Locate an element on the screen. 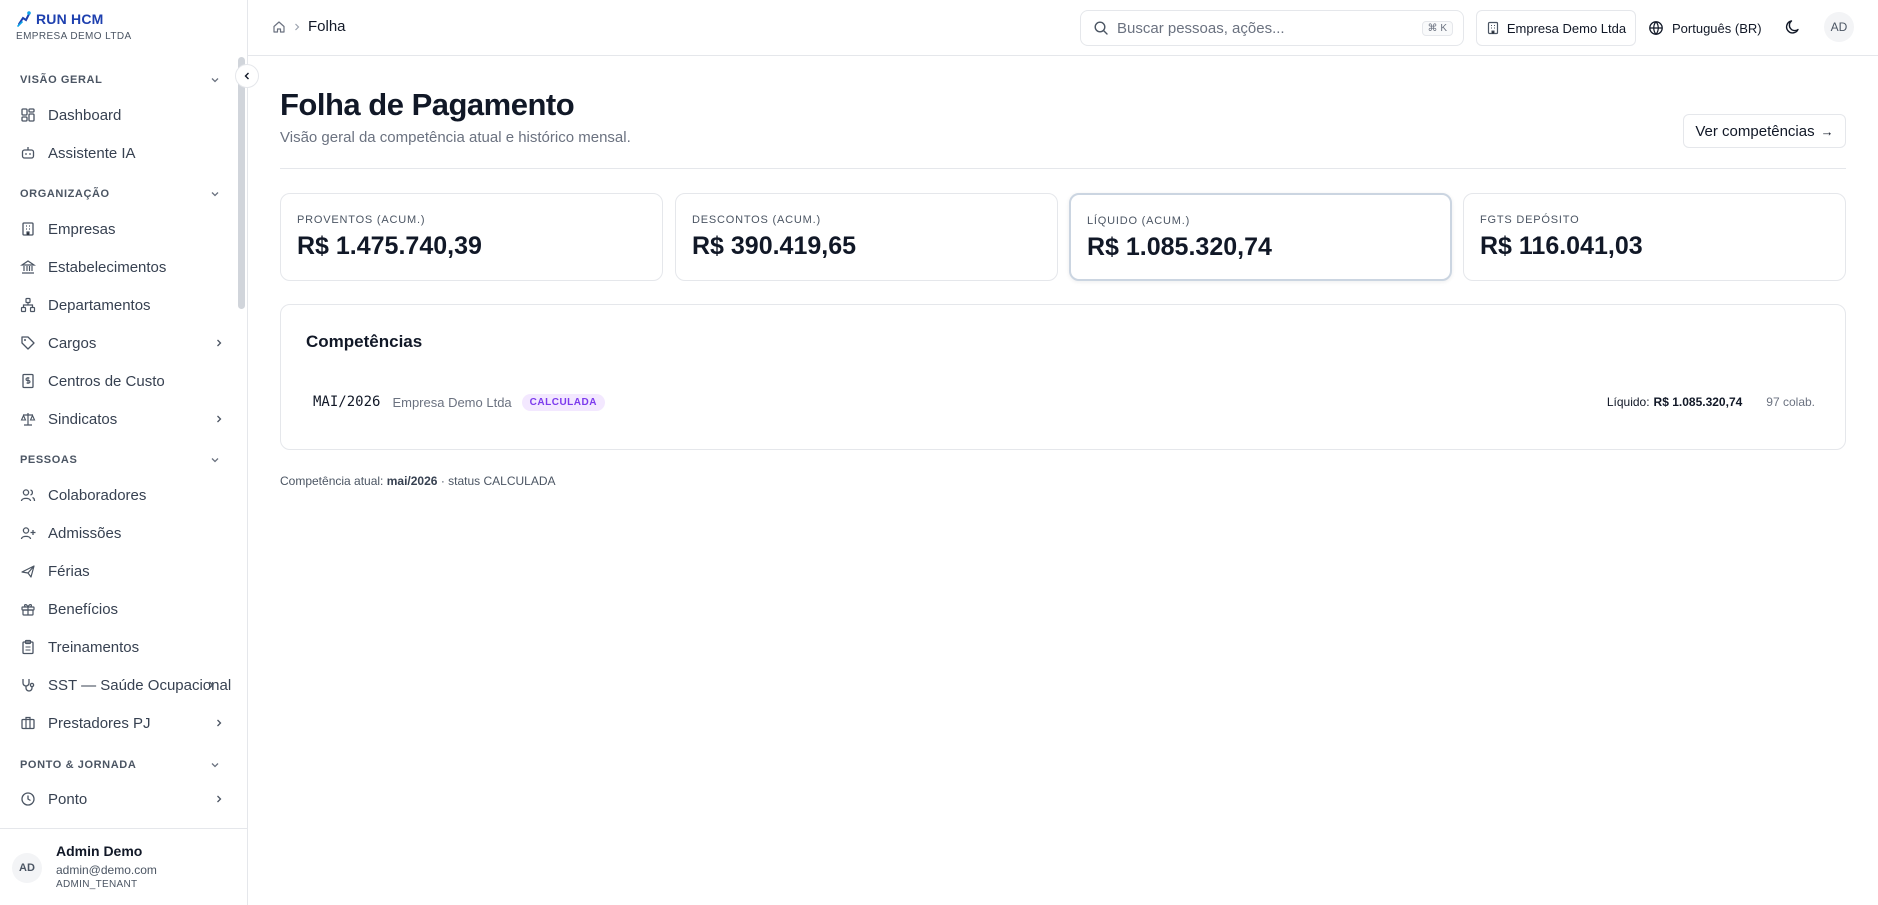 Image resolution: width=1878 pixels, height=905 pixels. sidebar-item-label: Férias is located at coordinates (69, 571).